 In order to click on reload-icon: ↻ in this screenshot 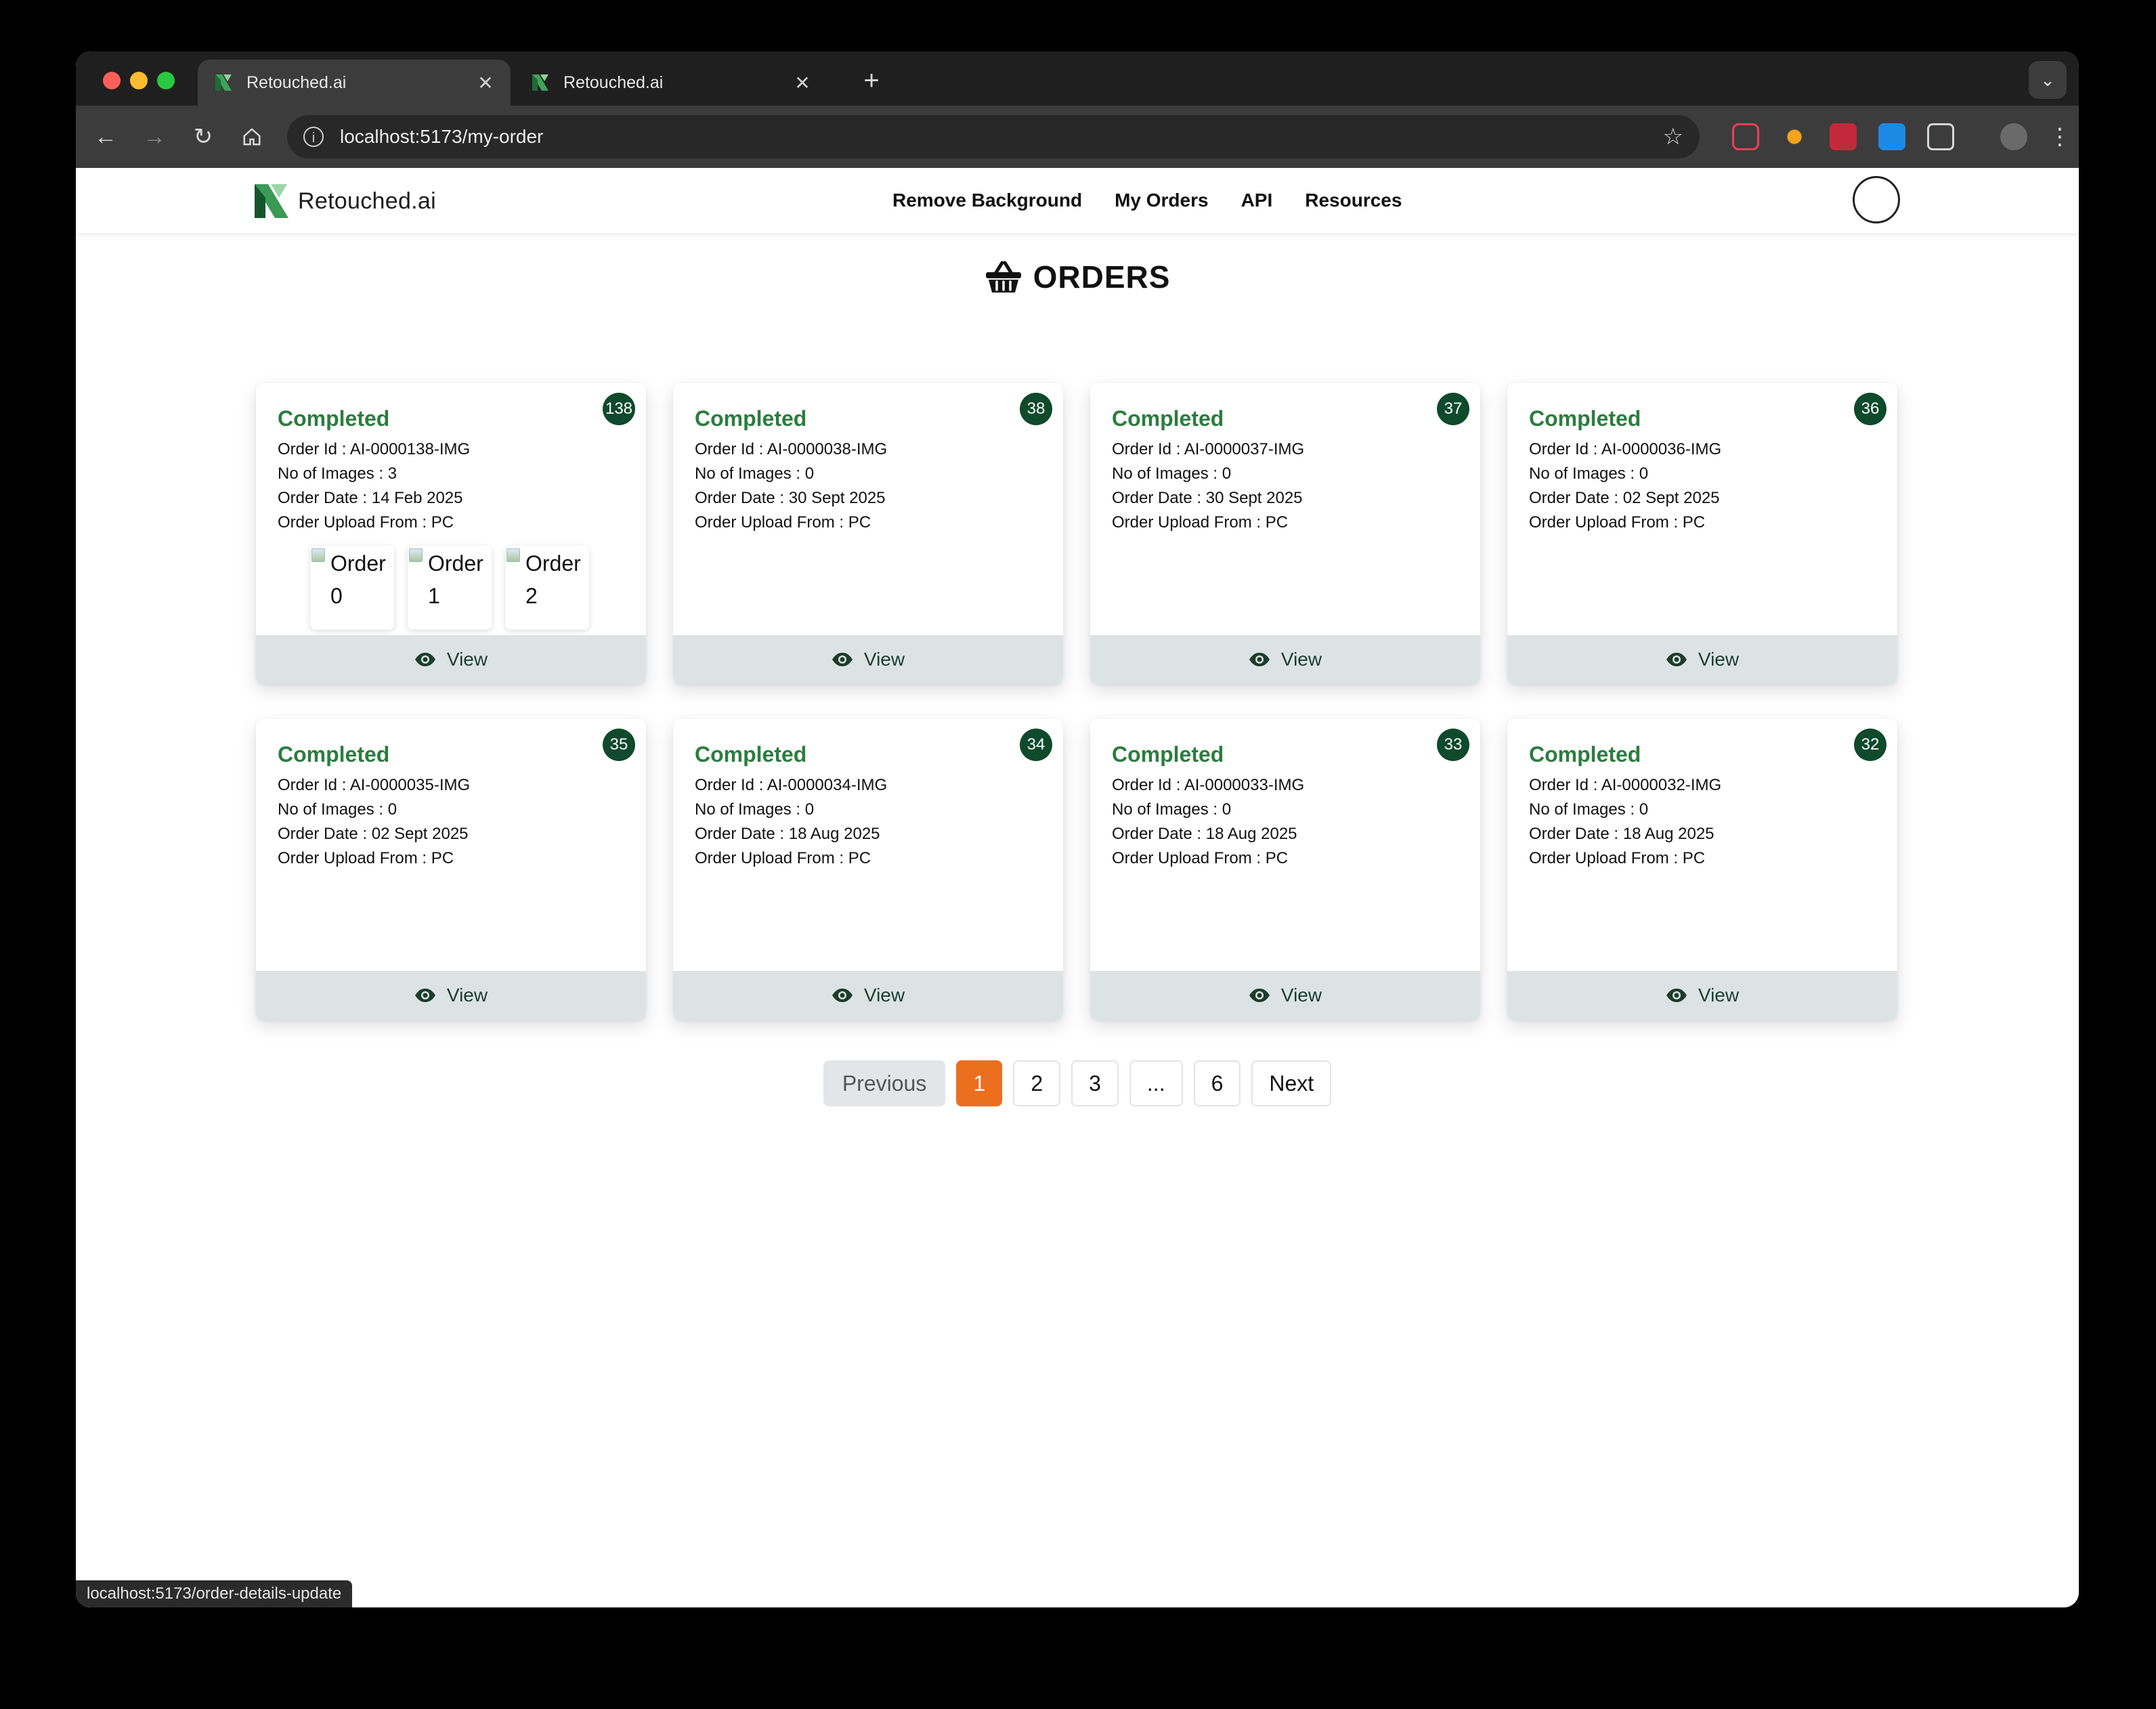, I will do `click(203, 137)`.